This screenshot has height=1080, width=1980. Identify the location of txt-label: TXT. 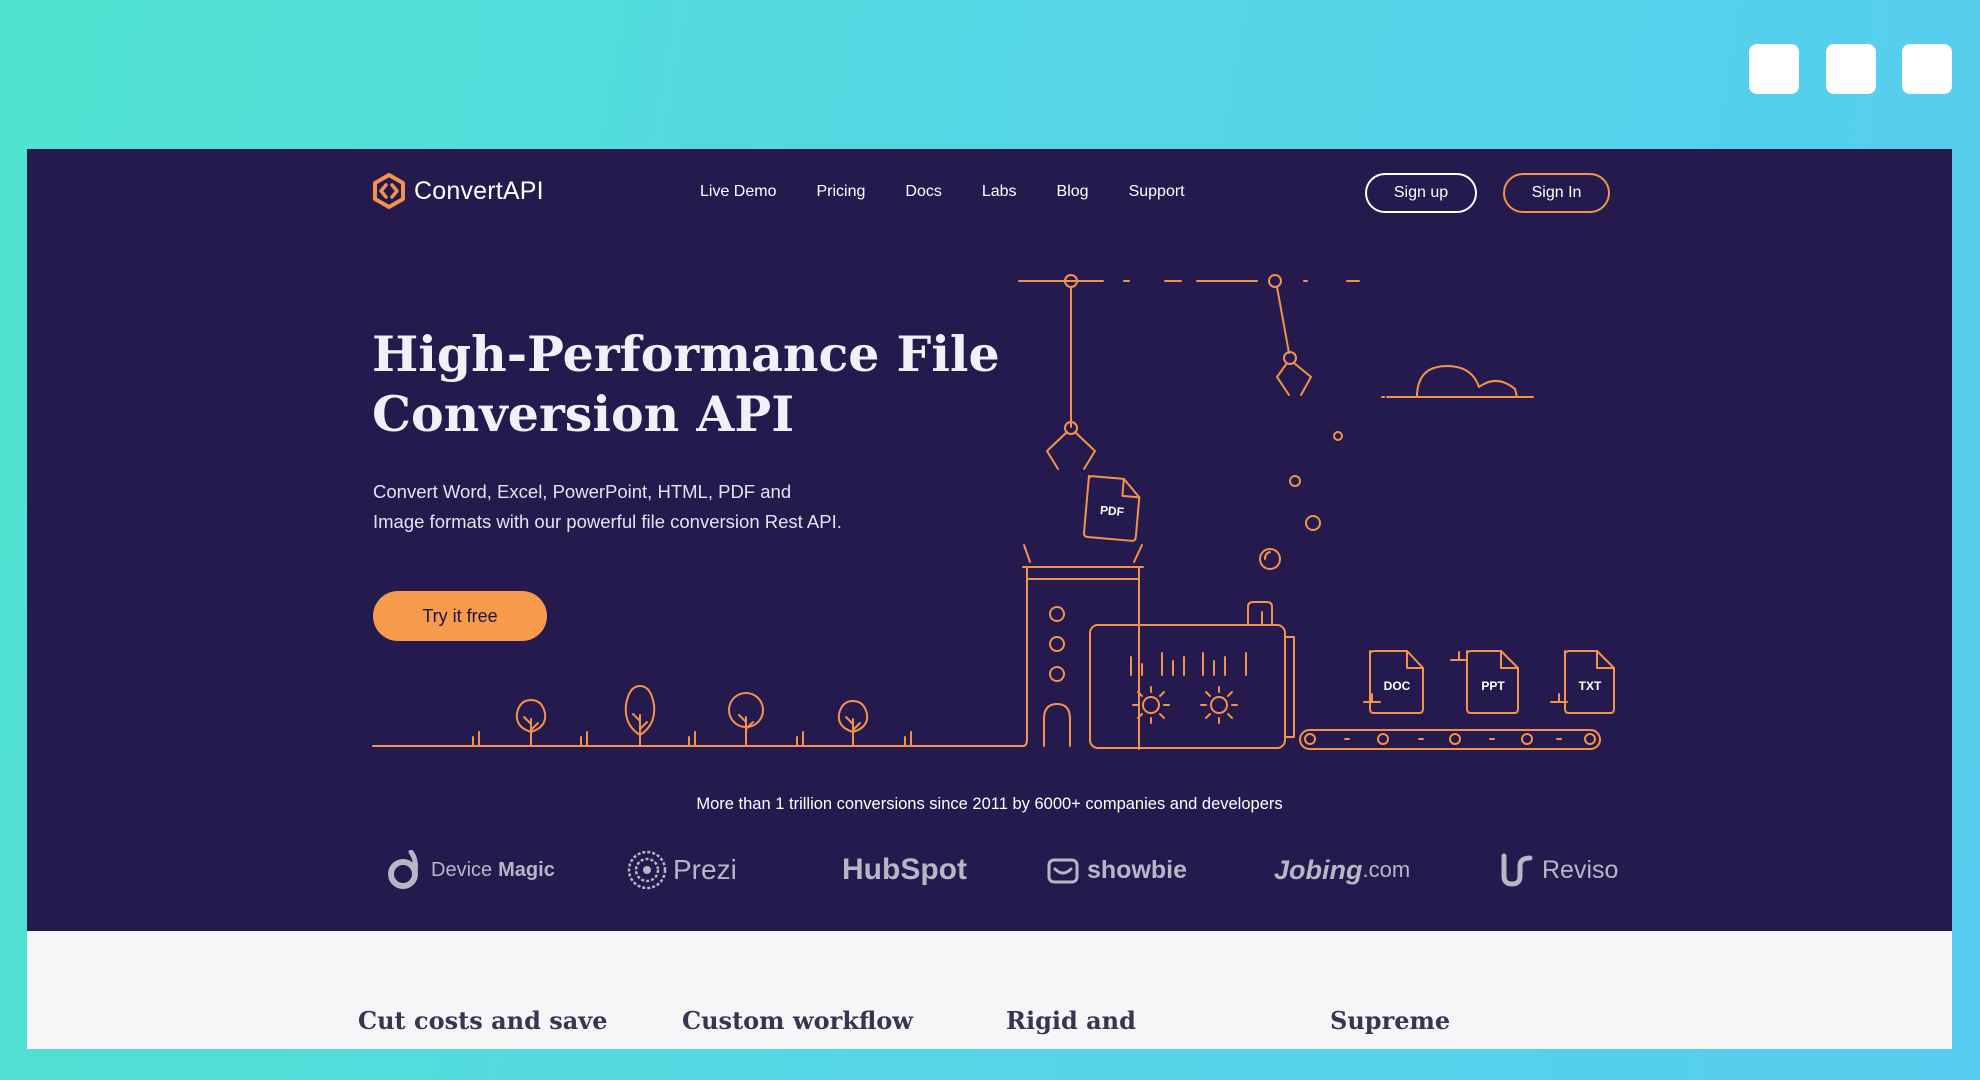
(1590, 686).